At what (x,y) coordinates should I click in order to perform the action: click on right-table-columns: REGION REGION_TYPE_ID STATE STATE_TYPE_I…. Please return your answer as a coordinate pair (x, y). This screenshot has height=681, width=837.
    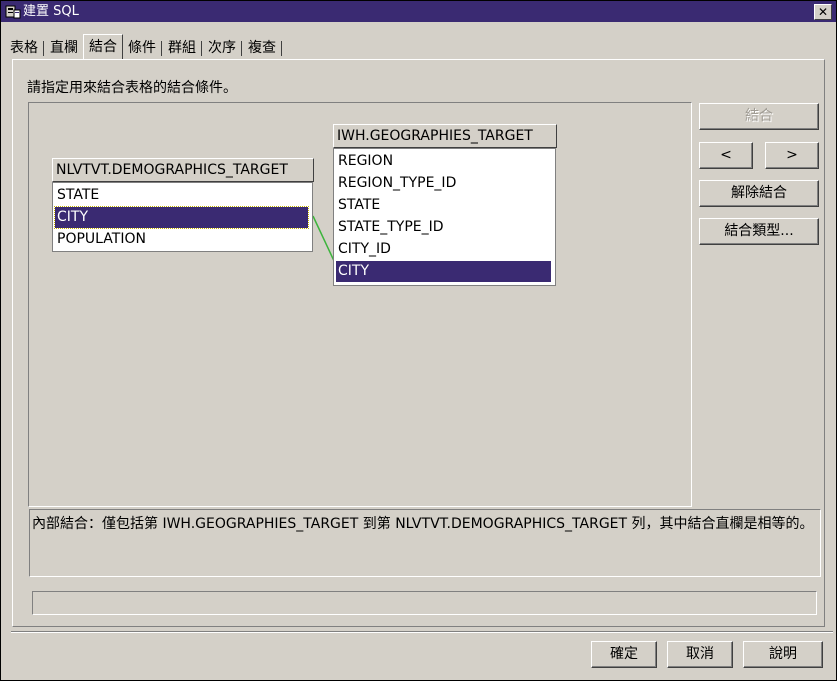
    Looking at the image, I should click on (444, 217).